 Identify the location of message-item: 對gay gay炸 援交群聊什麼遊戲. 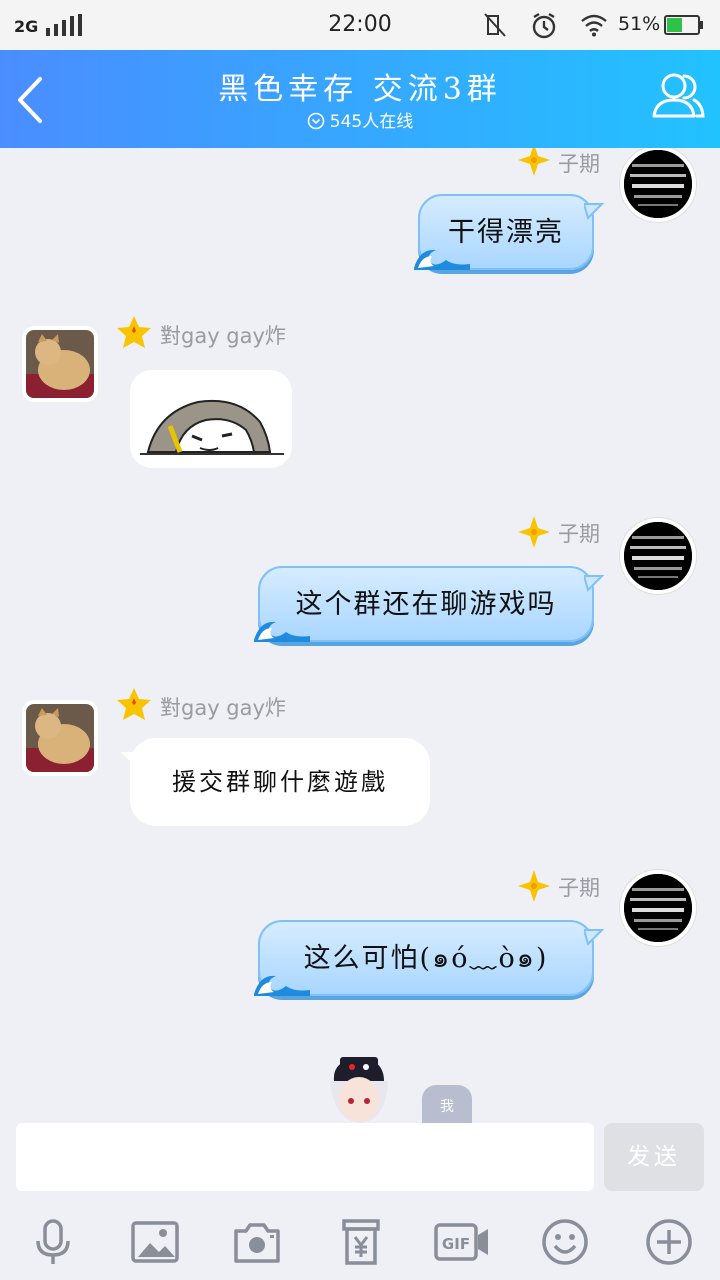
(360, 762).